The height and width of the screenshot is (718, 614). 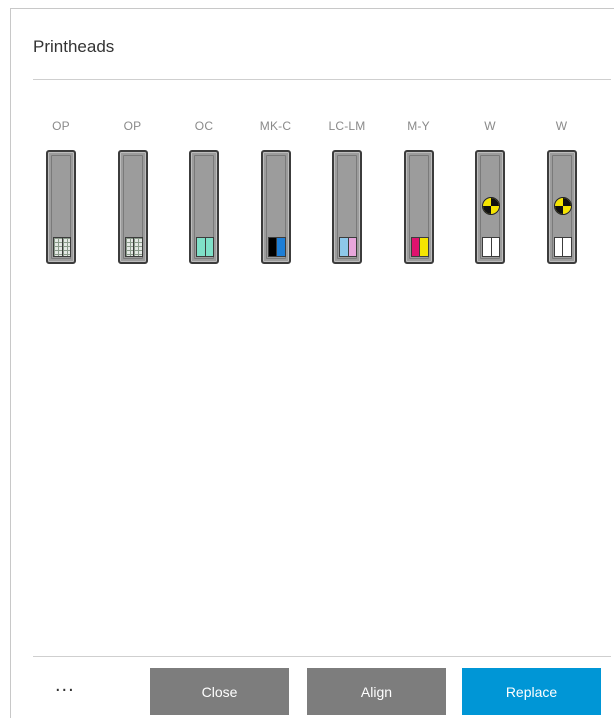 What do you see at coordinates (204, 126) in the screenshot?
I see `printhead-label: OC` at bounding box center [204, 126].